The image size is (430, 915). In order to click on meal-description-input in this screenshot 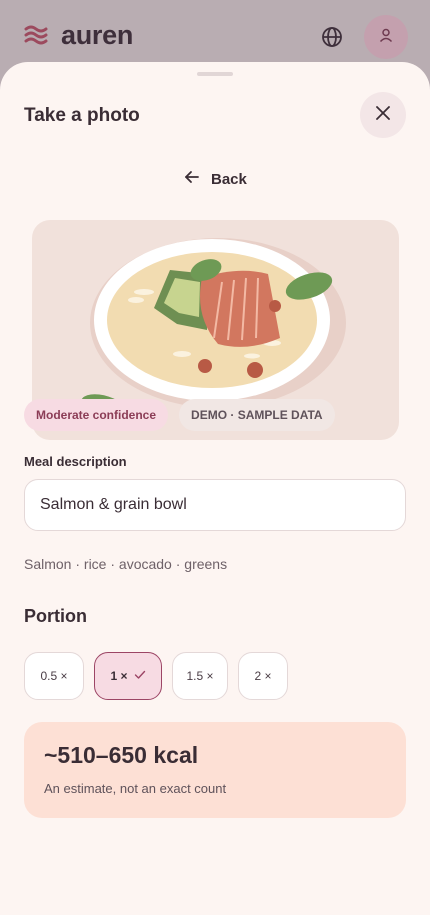, I will do `click(215, 505)`.